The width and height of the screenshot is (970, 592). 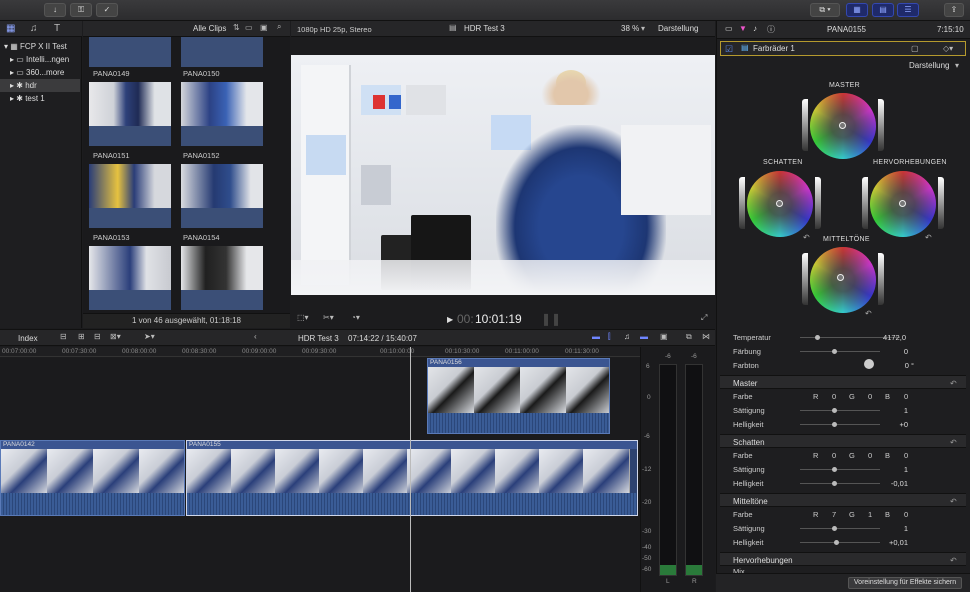 I want to click on enhance-button: ⧉ ▾, so click(x=825, y=10).